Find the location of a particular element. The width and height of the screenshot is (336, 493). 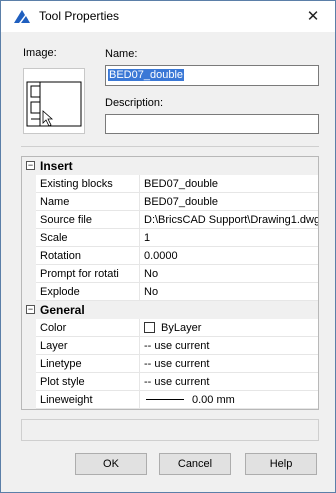

help-button: Help is located at coordinates (281, 464).